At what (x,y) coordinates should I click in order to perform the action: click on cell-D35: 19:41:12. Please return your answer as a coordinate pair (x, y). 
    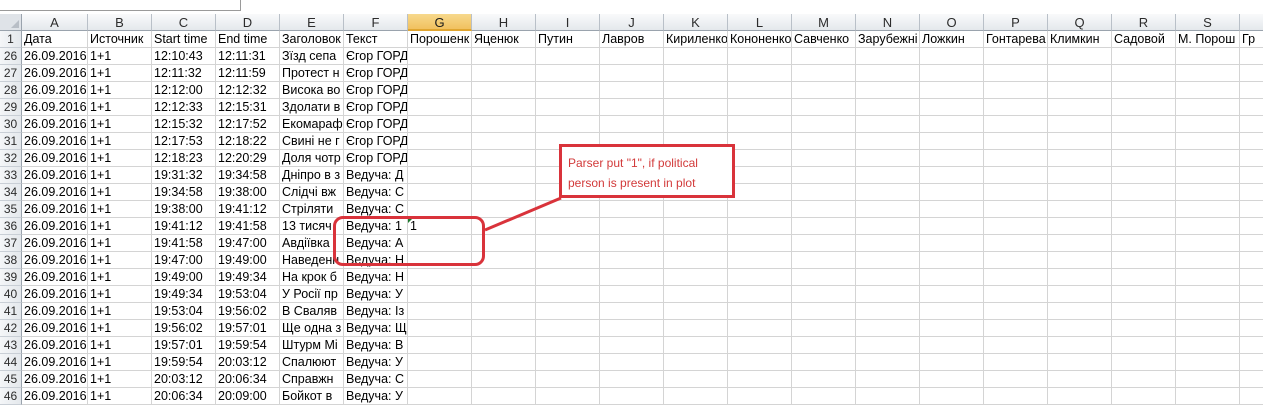
    Looking at the image, I should click on (248, 209).